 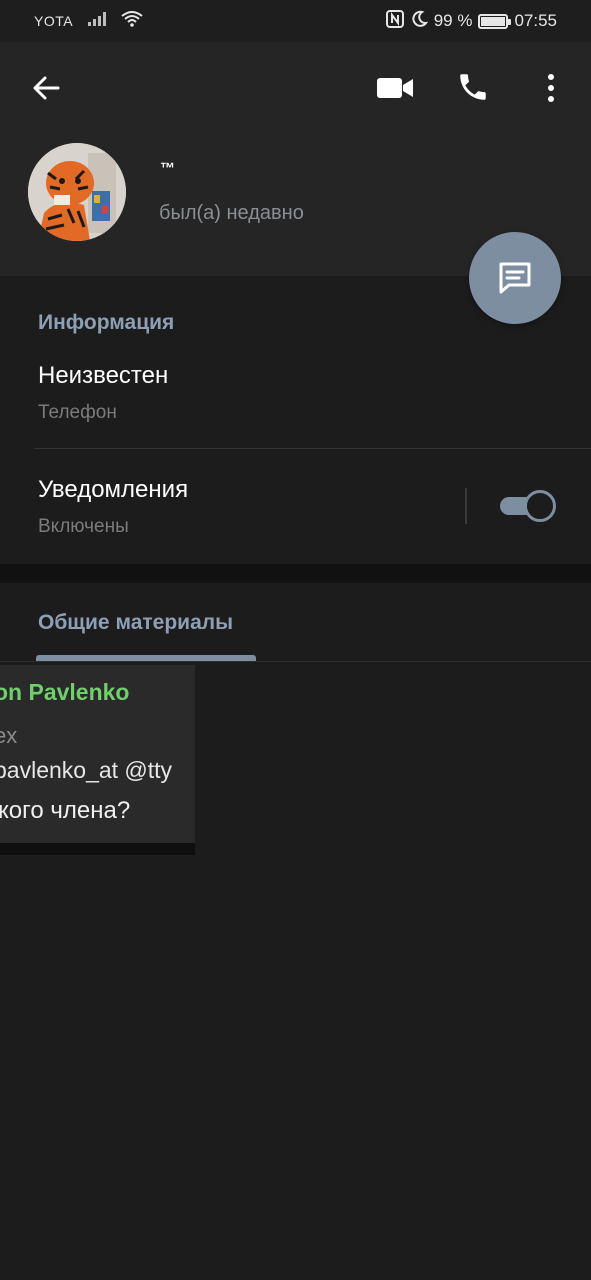 What do you see at coordinates (540, 506) in the screenshot?
I see `toggle-thumb` at bounding box center [540, 506].